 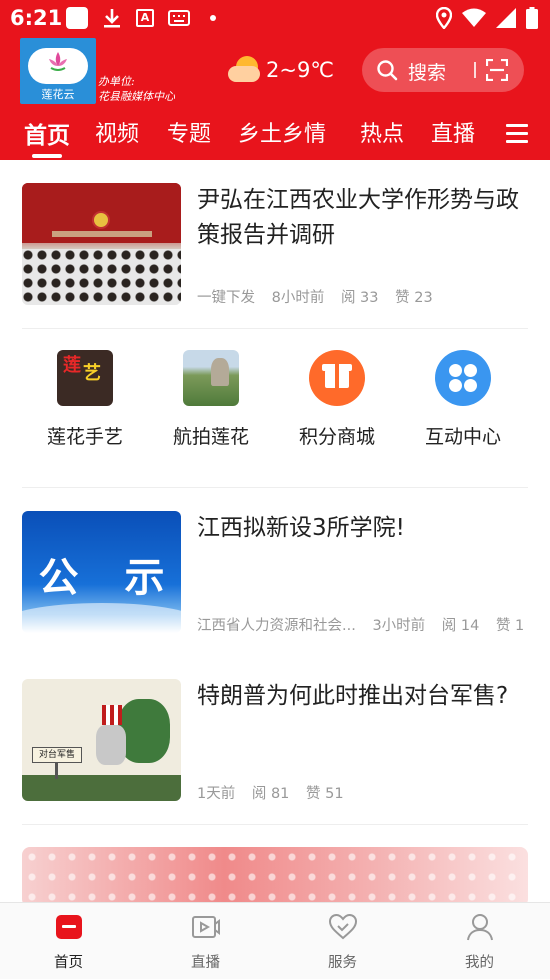 What do you see at coordinates (342, 926) in the screenshot?
I see `heart-icon` at bounding box center [342, 926].